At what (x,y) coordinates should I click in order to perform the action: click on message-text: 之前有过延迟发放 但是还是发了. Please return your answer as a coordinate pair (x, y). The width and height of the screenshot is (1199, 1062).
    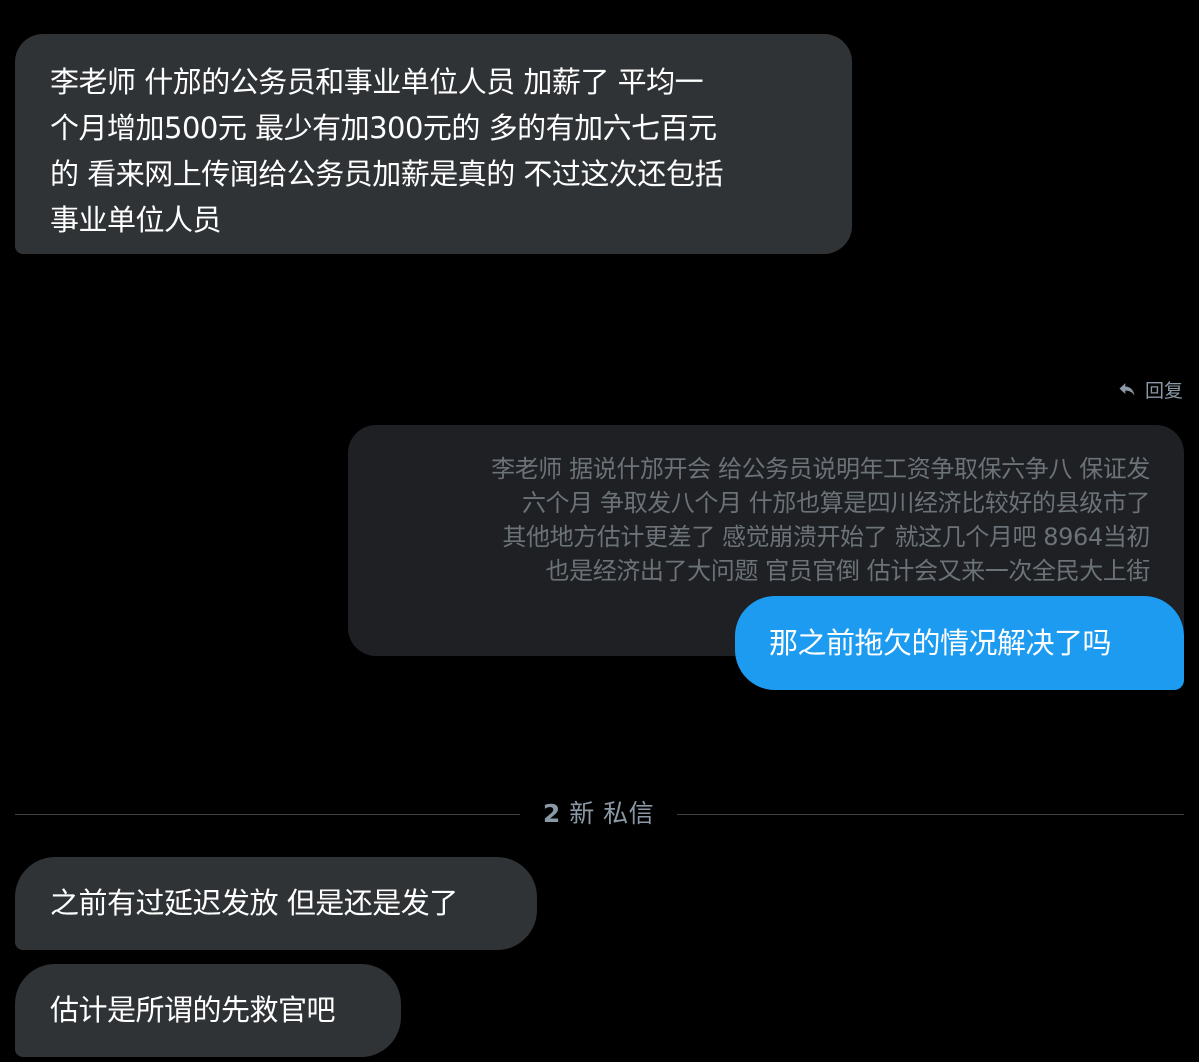
    Looking at the image, I should click on (254, 903).